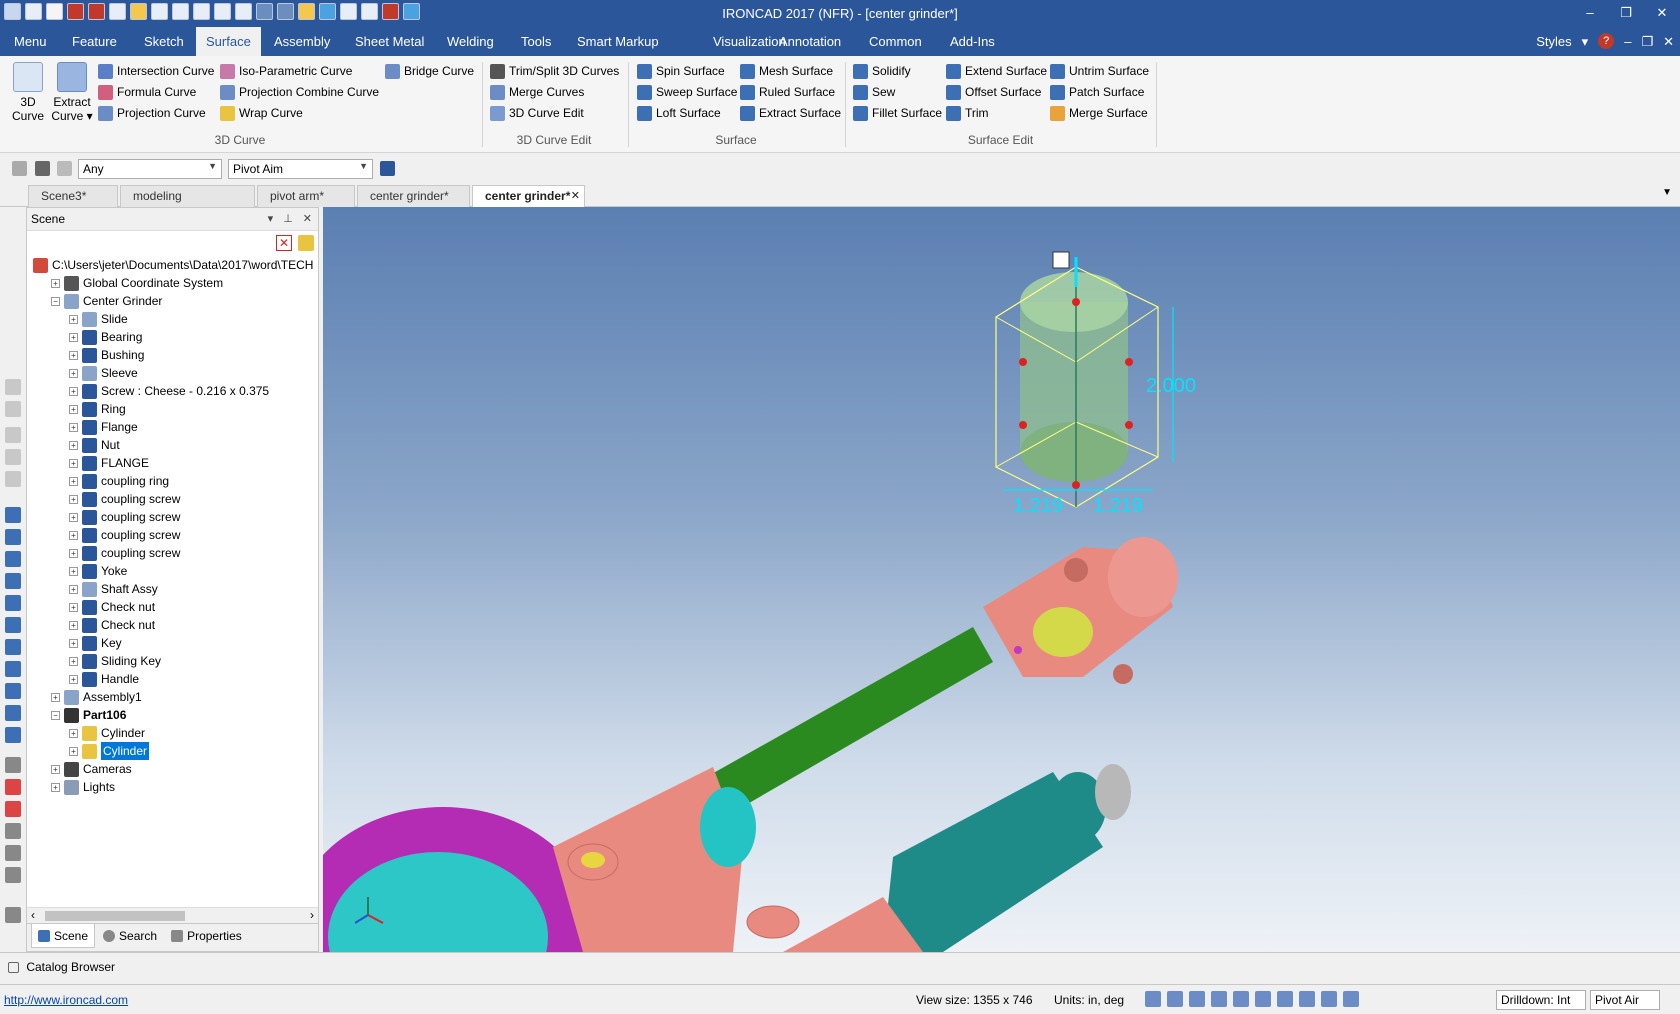 This screenshot has height=1014, width=1680. What do you see at coordinates (897, 113) in the screenshot?
I see `fillet-surface-button: Fillet Surface` at bounding box center [897, 113].